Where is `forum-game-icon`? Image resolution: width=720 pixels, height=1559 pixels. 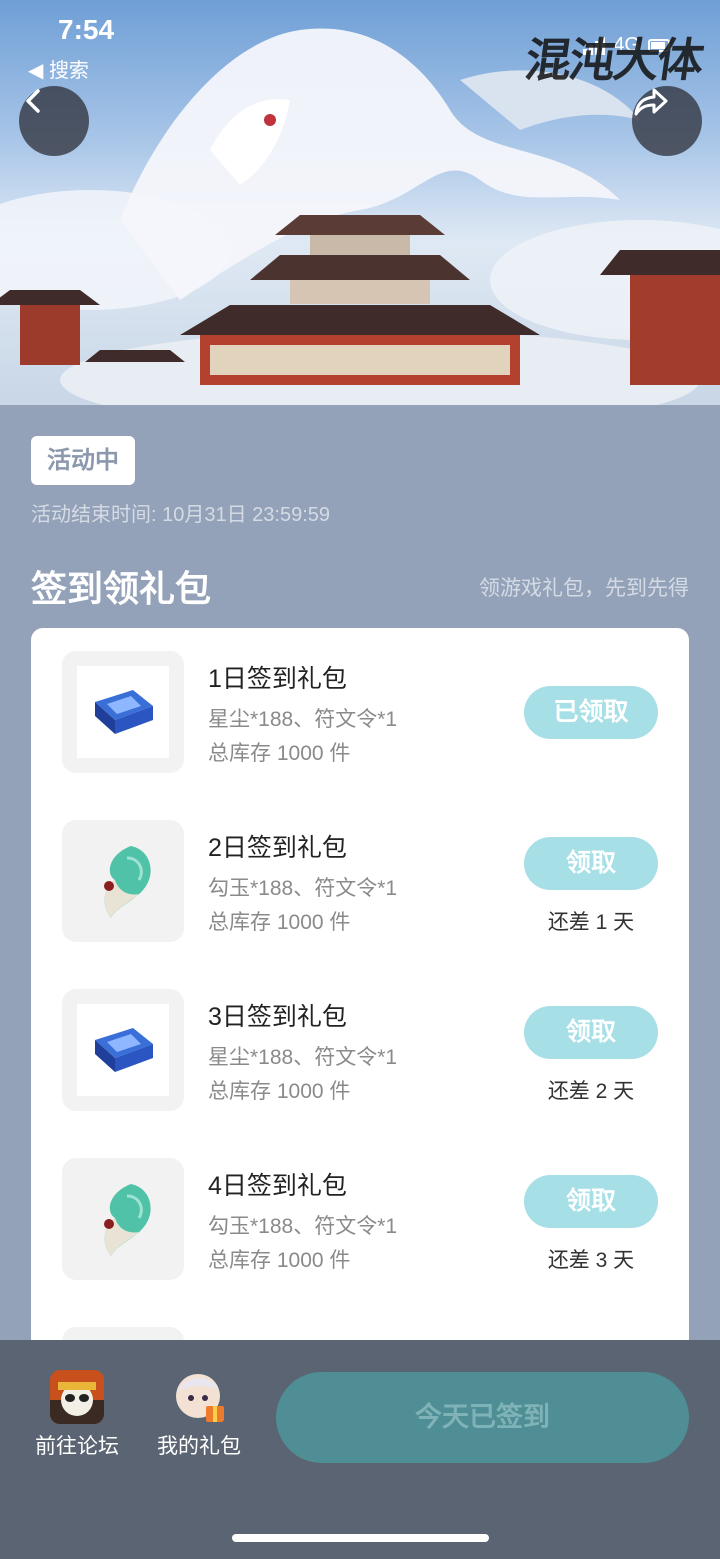 forum-game-icon is located at coordinates (77, 1397).